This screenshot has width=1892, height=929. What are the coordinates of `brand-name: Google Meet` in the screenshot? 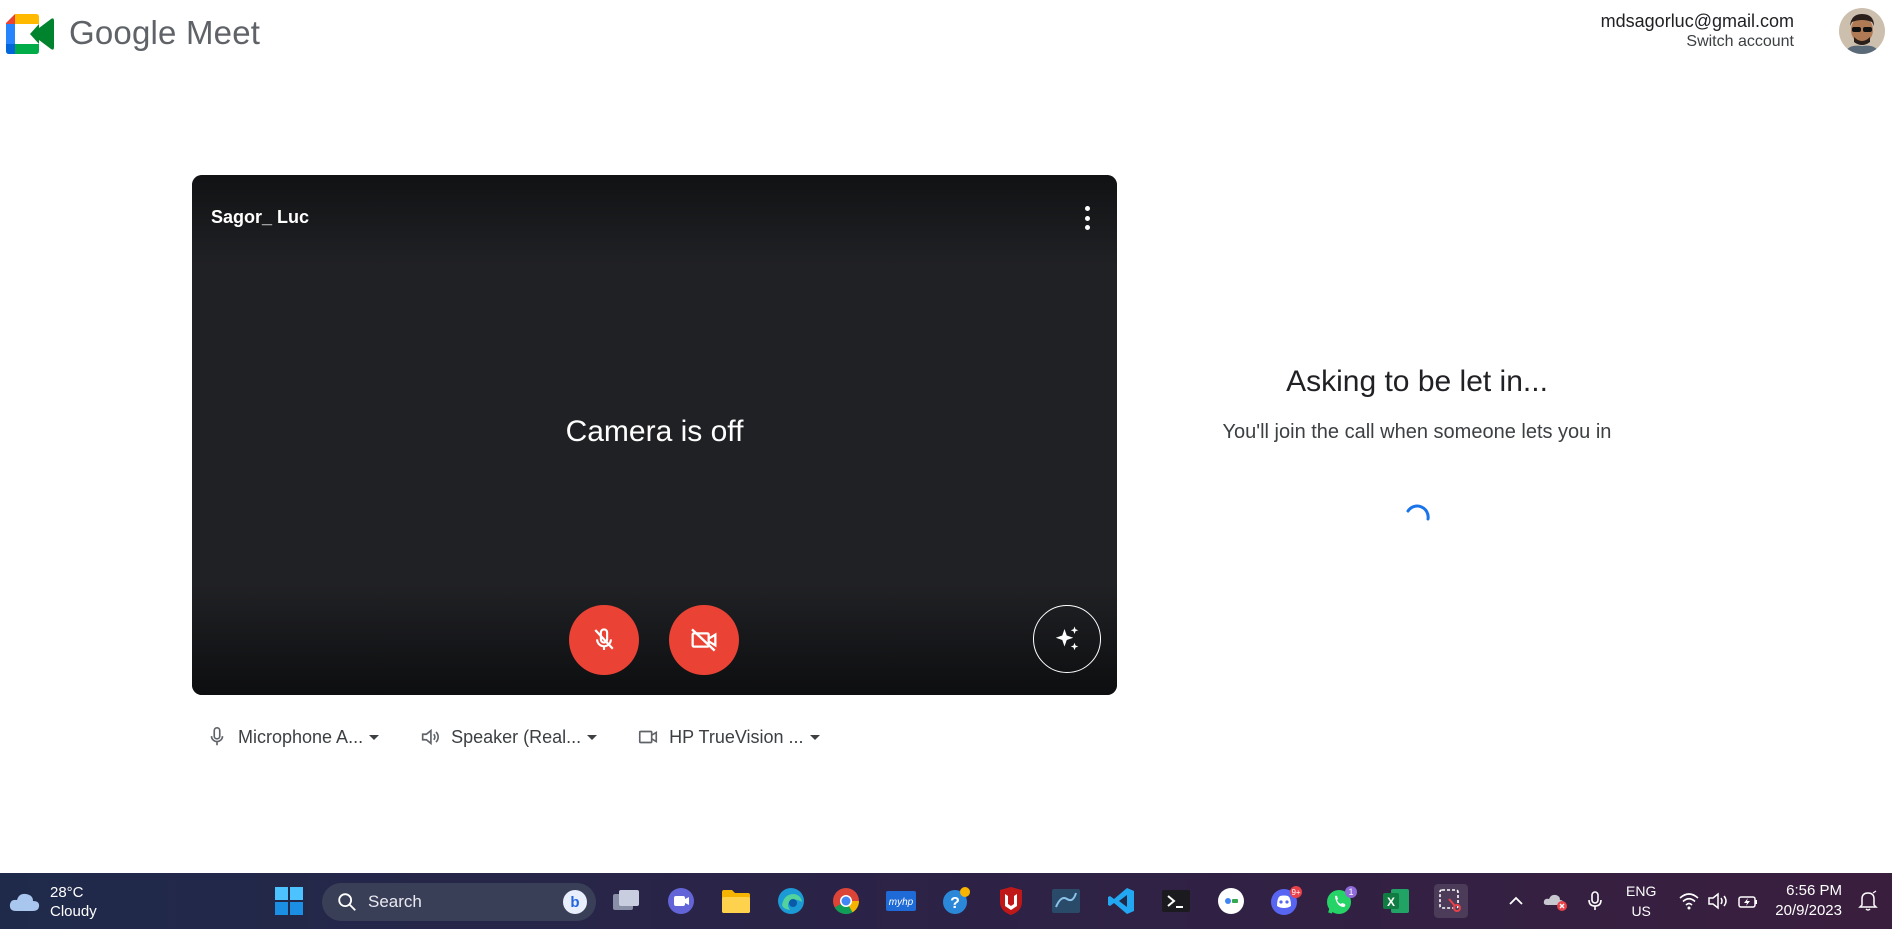 It's located at (165, 32).